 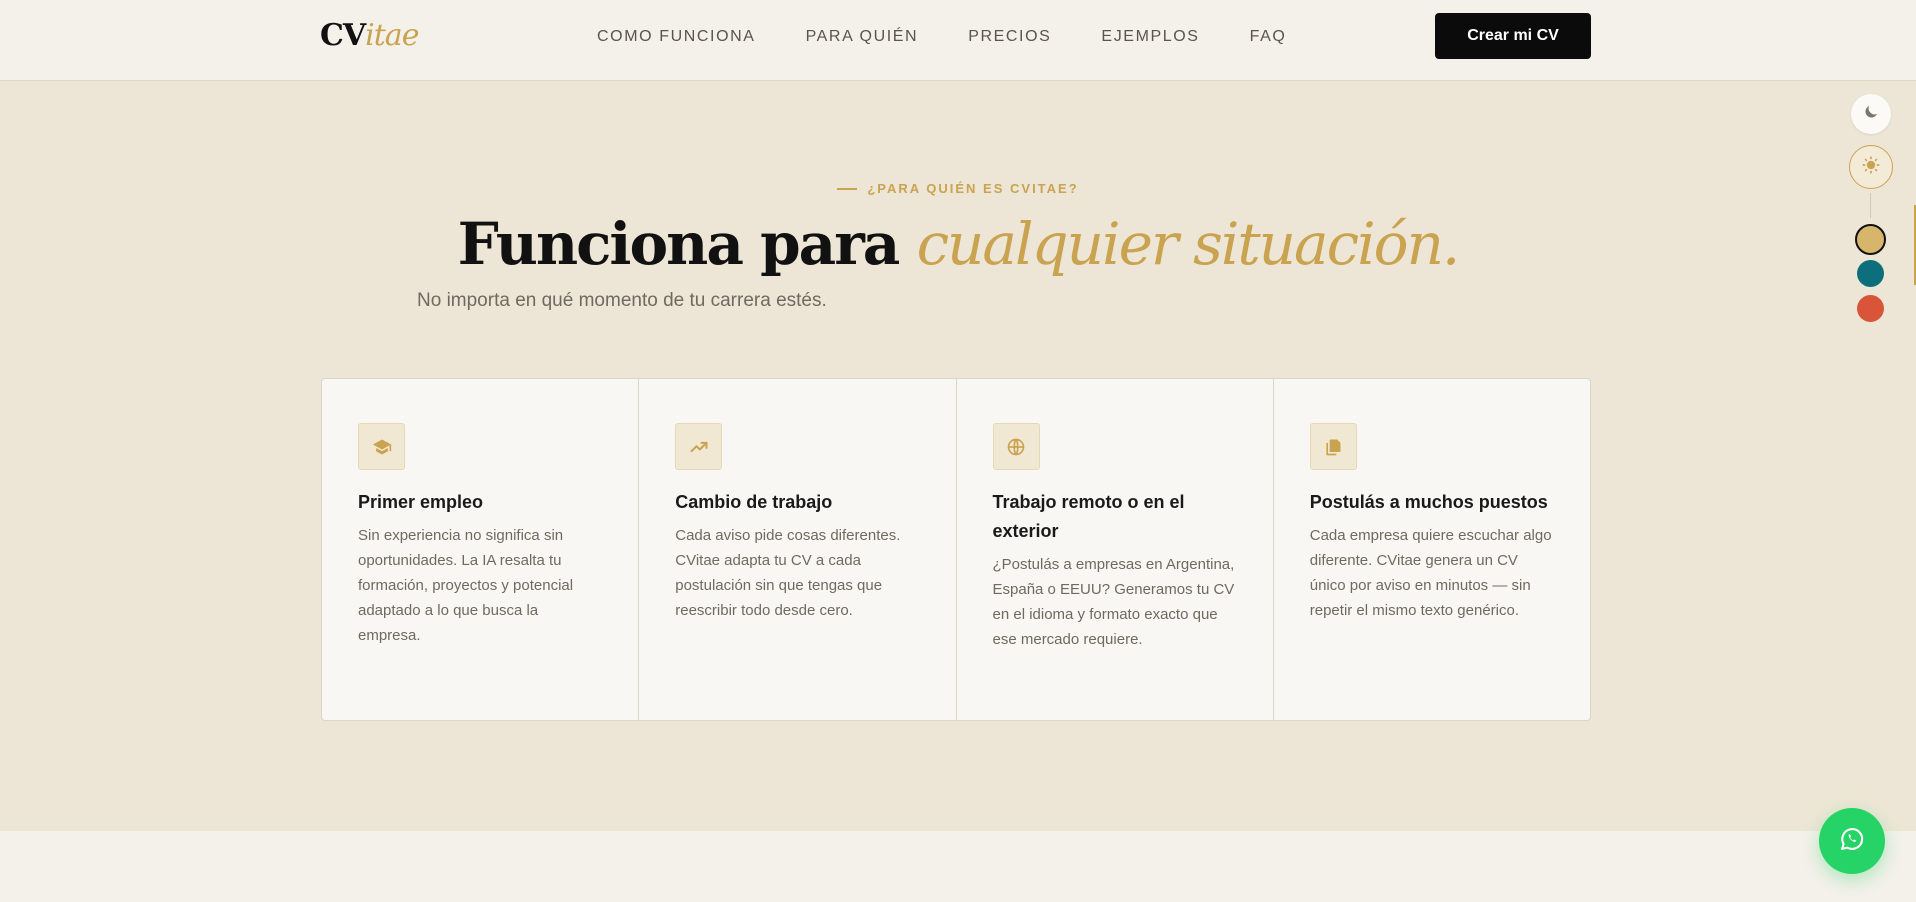 I want to click on dark-mode-toggle, so click(x=1871, y=114).